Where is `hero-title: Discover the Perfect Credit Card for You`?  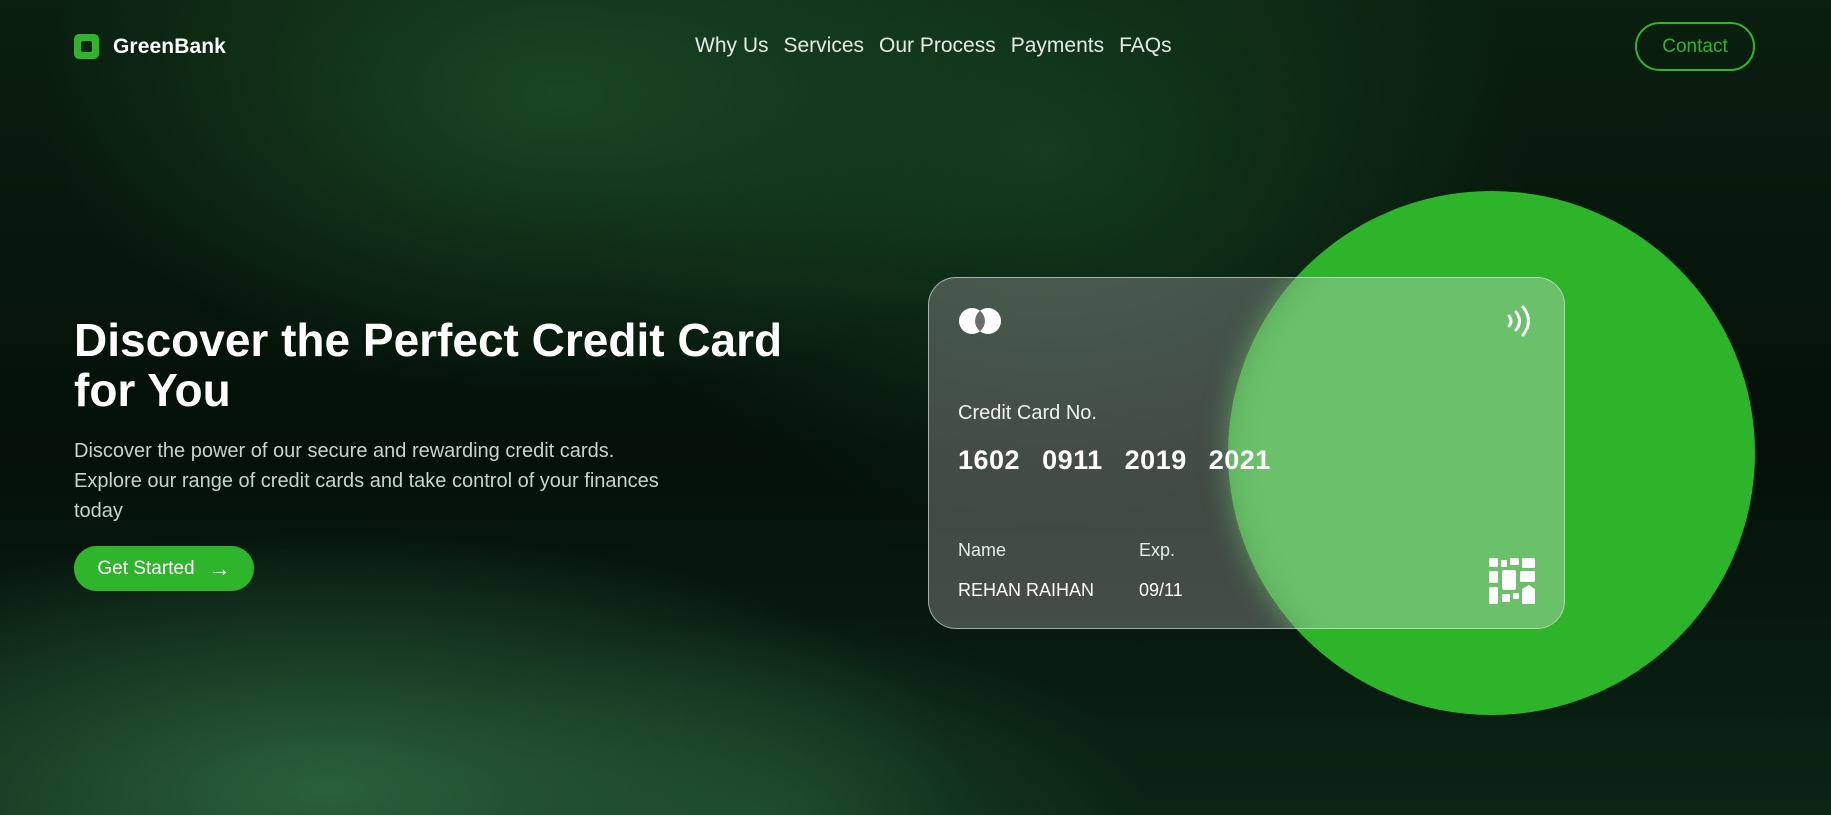 hero-title: Discover the Perfect Credit Card for You is located at coordinates (428, 365).